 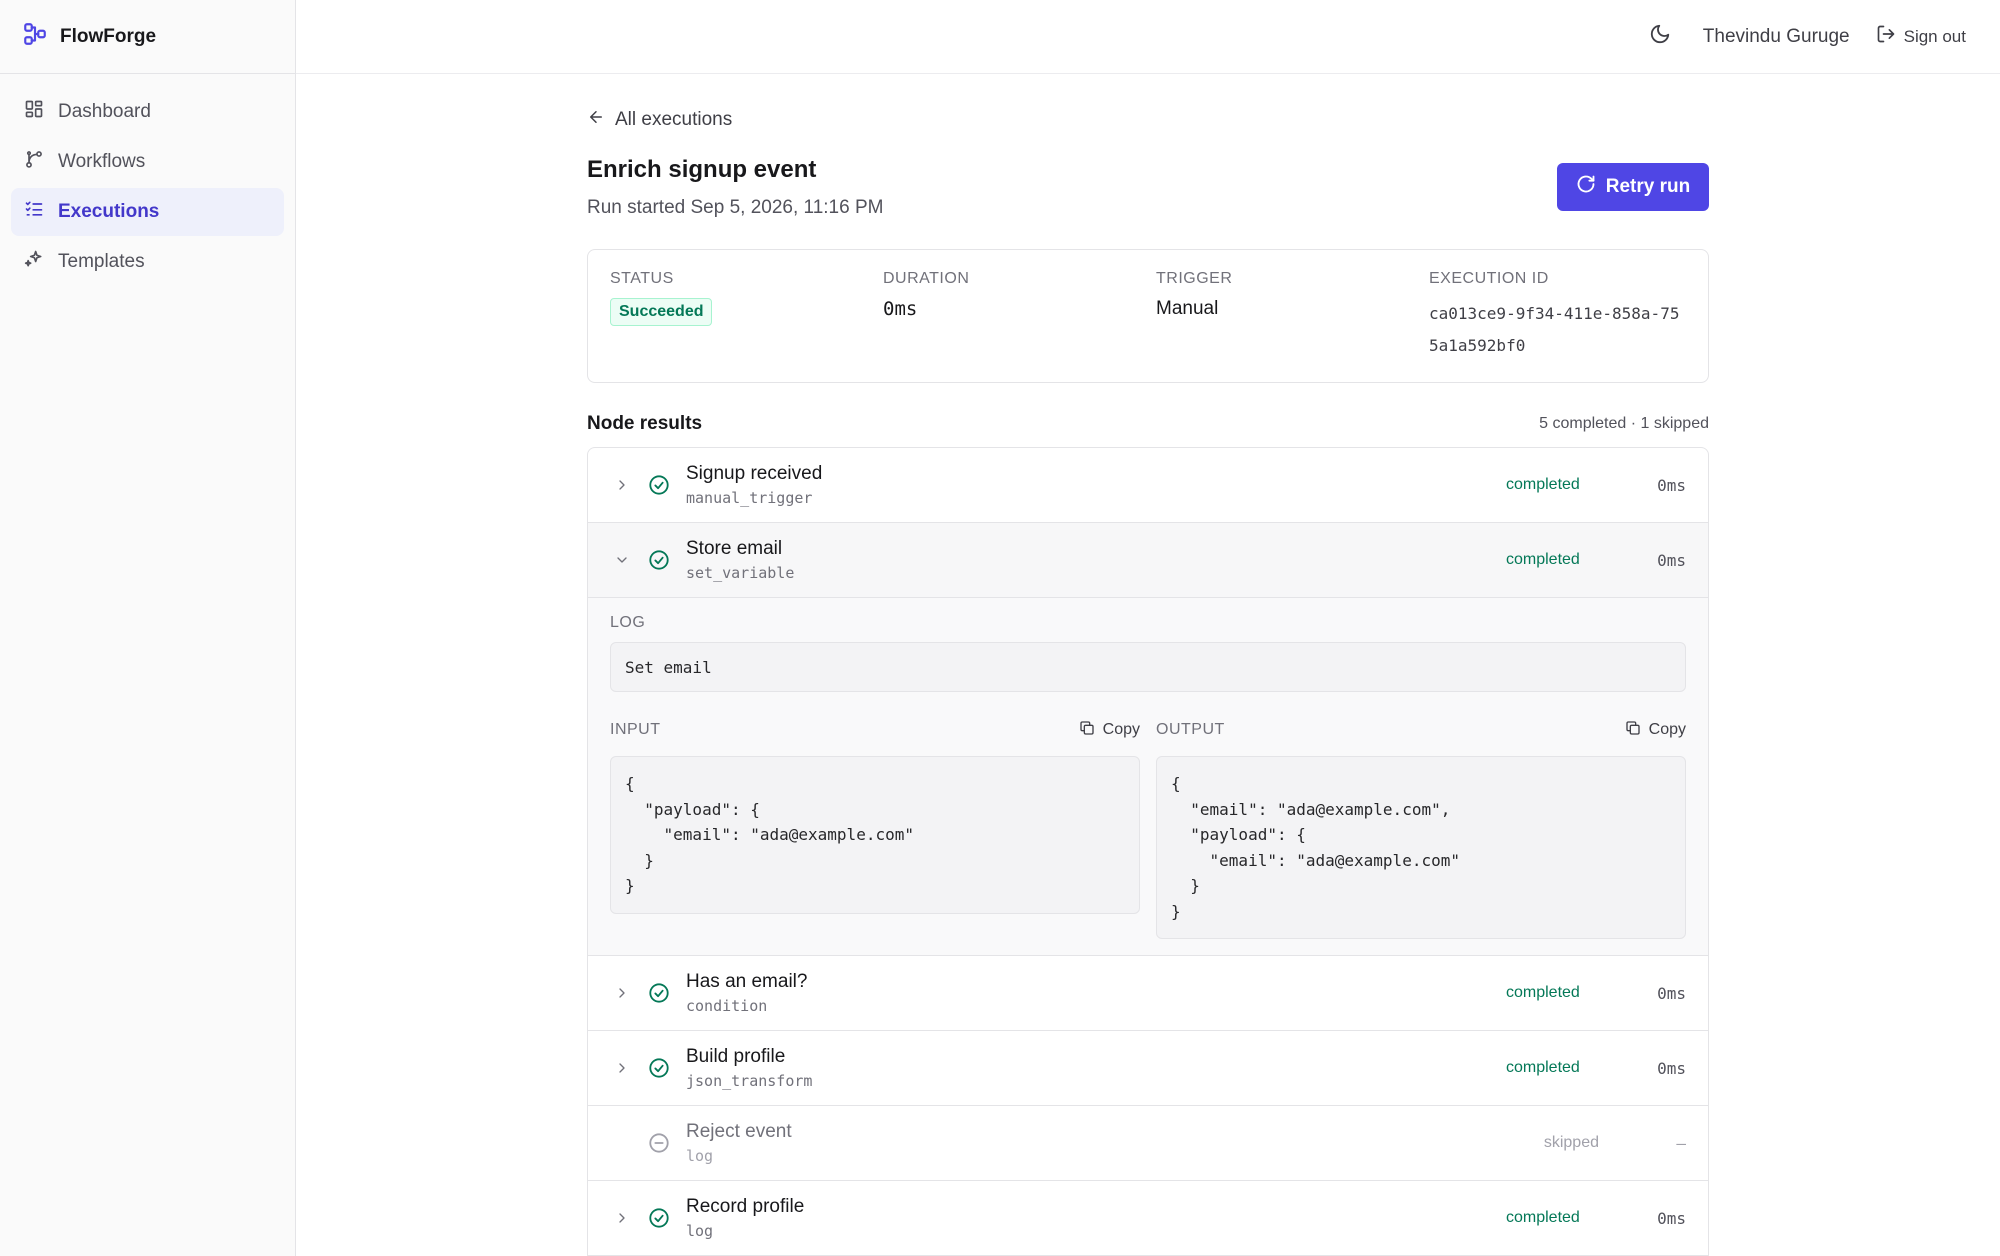 I want to click on dashboard-icon, so click(x=34, y=112).